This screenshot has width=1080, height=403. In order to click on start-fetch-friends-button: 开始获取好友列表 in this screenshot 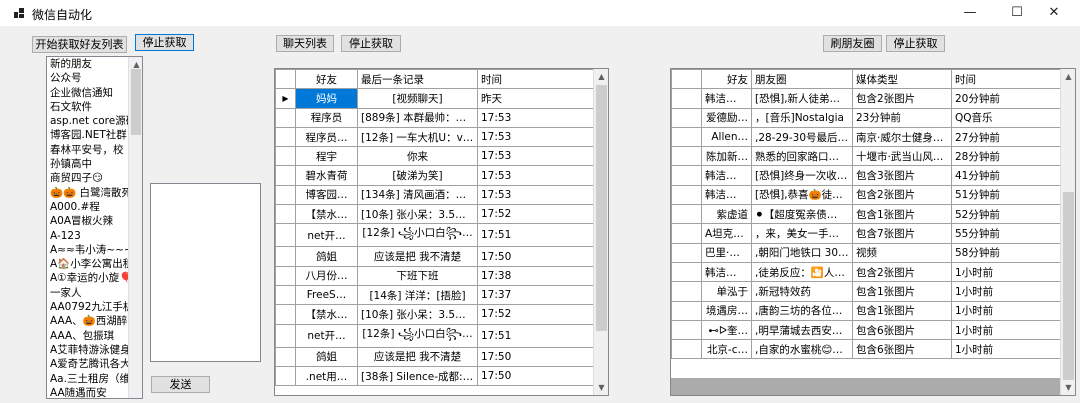, I will do `click(79, 44)`.